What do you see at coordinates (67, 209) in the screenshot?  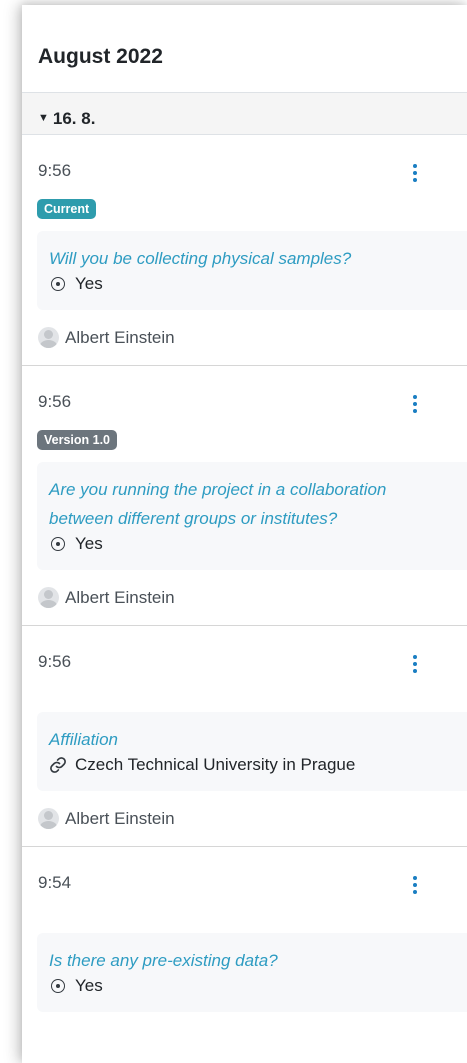 I see `current-badge: Current` at bounding box center [67, 209].